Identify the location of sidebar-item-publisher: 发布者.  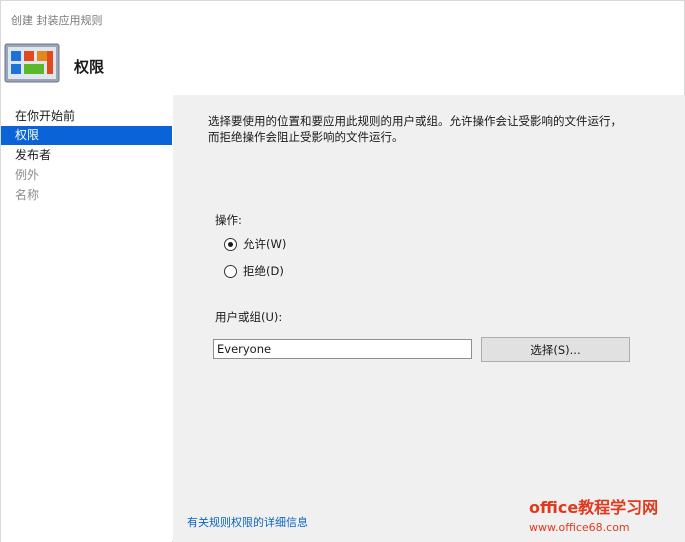
(86, 155).